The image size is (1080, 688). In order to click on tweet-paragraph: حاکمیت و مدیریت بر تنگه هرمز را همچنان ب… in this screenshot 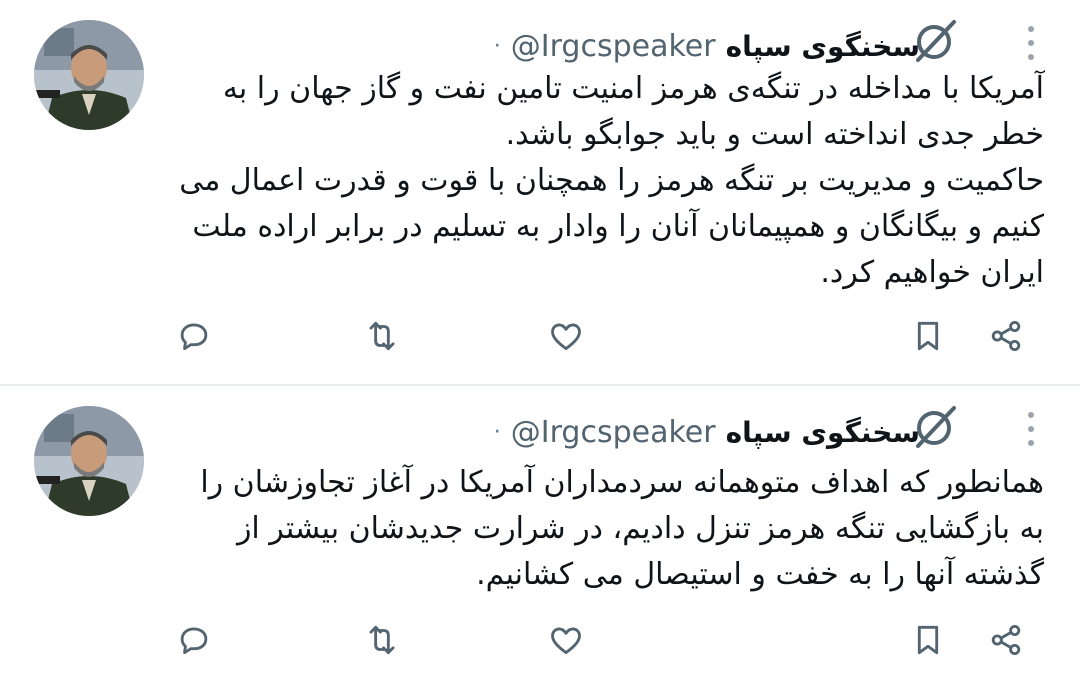, I will do `click(611, 226)`.